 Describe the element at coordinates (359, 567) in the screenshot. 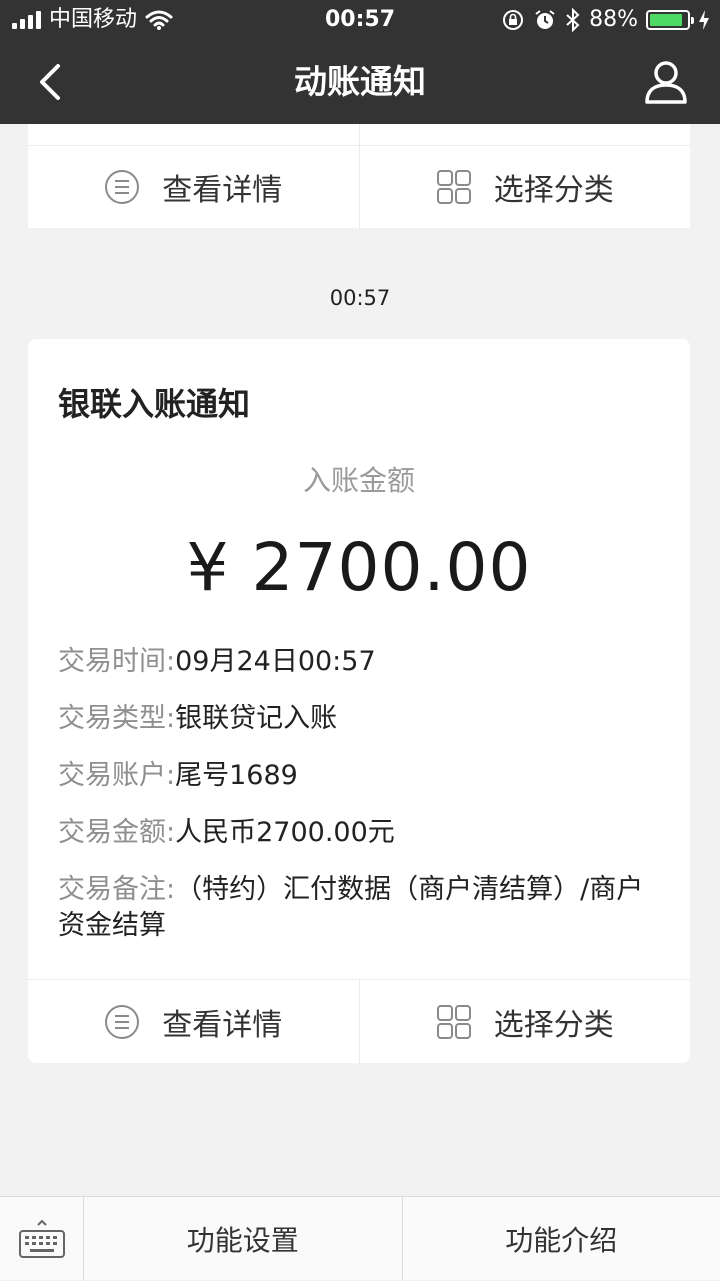

I see `amount-value: ¥ 2700.00` at that location.